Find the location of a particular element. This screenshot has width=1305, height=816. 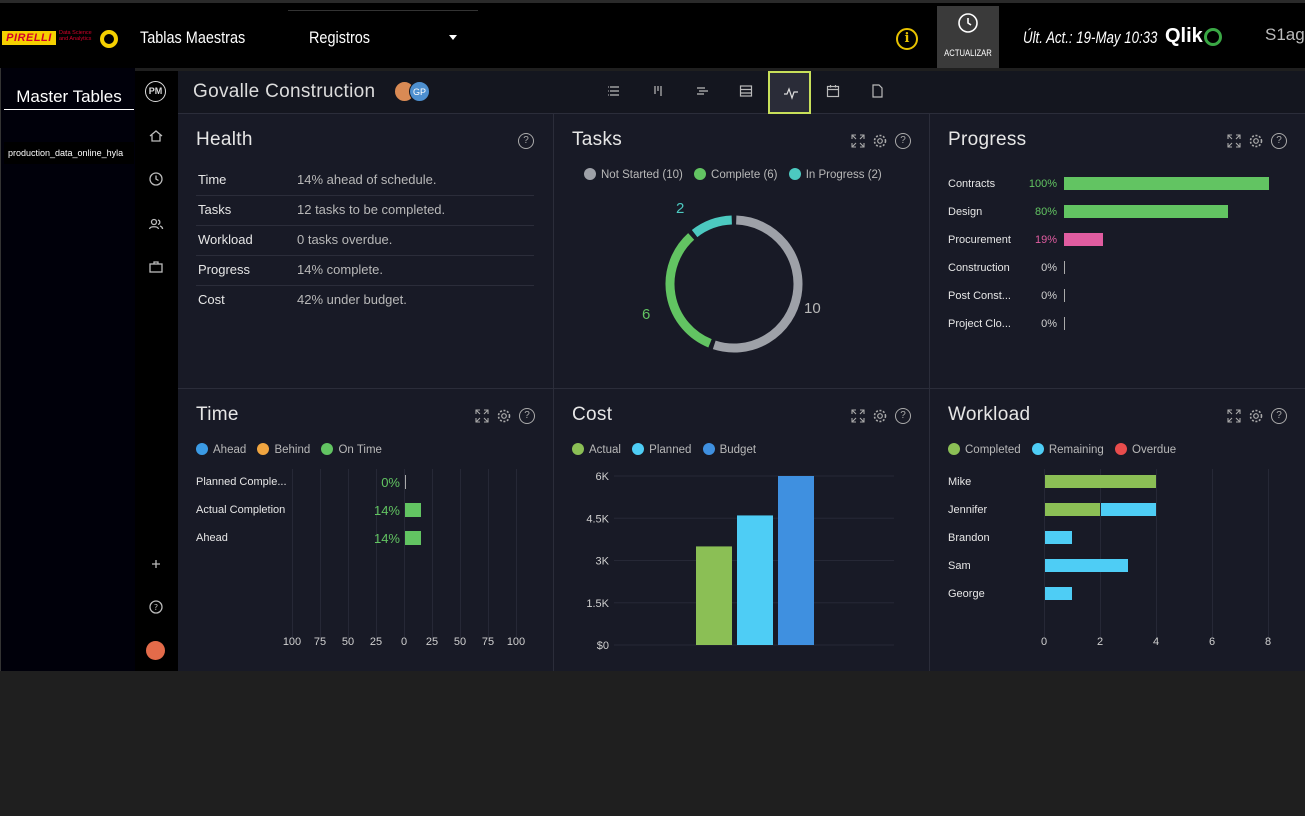

brand-ring-icon is located at coordinates (109, 39).